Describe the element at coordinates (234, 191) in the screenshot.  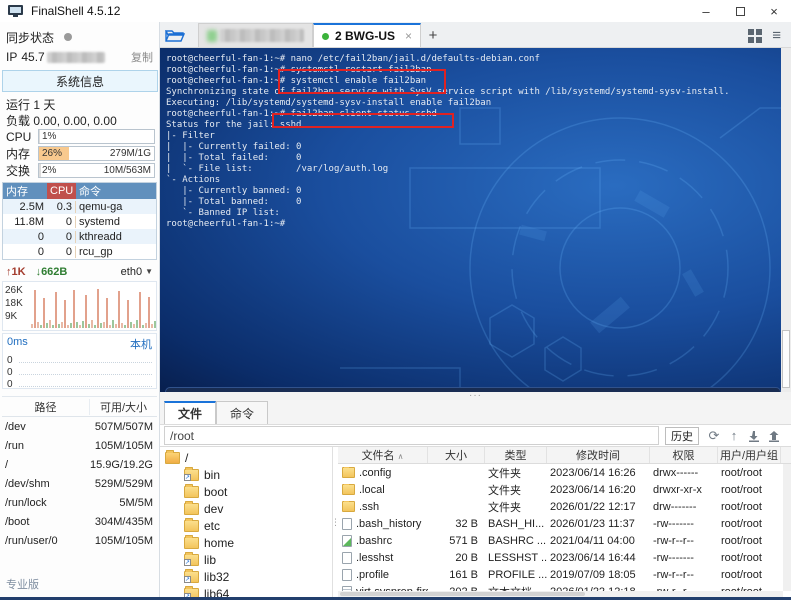
I see `terminal-line: |- Currently banned: 0` at that location.